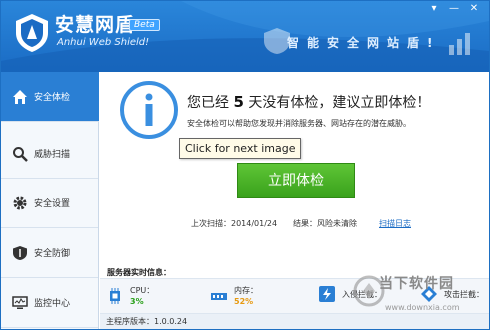 The height and width of the screenshot is (330, 490). I want to click on sidebar-item-label: 威胁扫描, so click(52, 155).